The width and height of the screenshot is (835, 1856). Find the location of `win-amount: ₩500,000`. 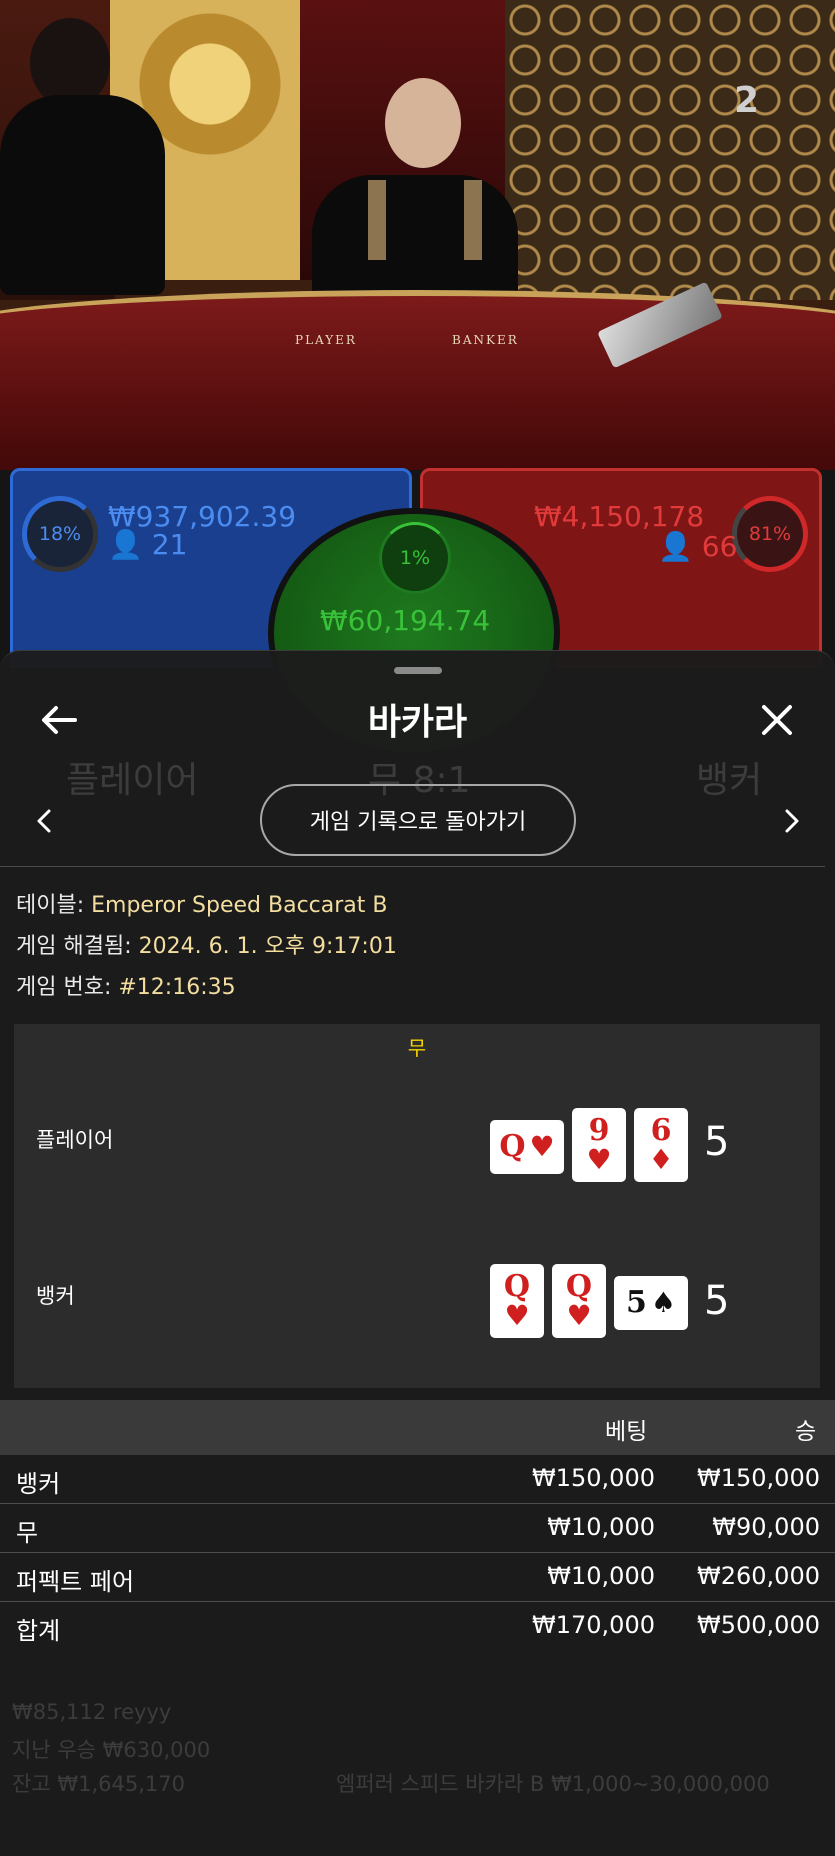

win-amount: ₩500,000 is located at coordinates (758, 1625).